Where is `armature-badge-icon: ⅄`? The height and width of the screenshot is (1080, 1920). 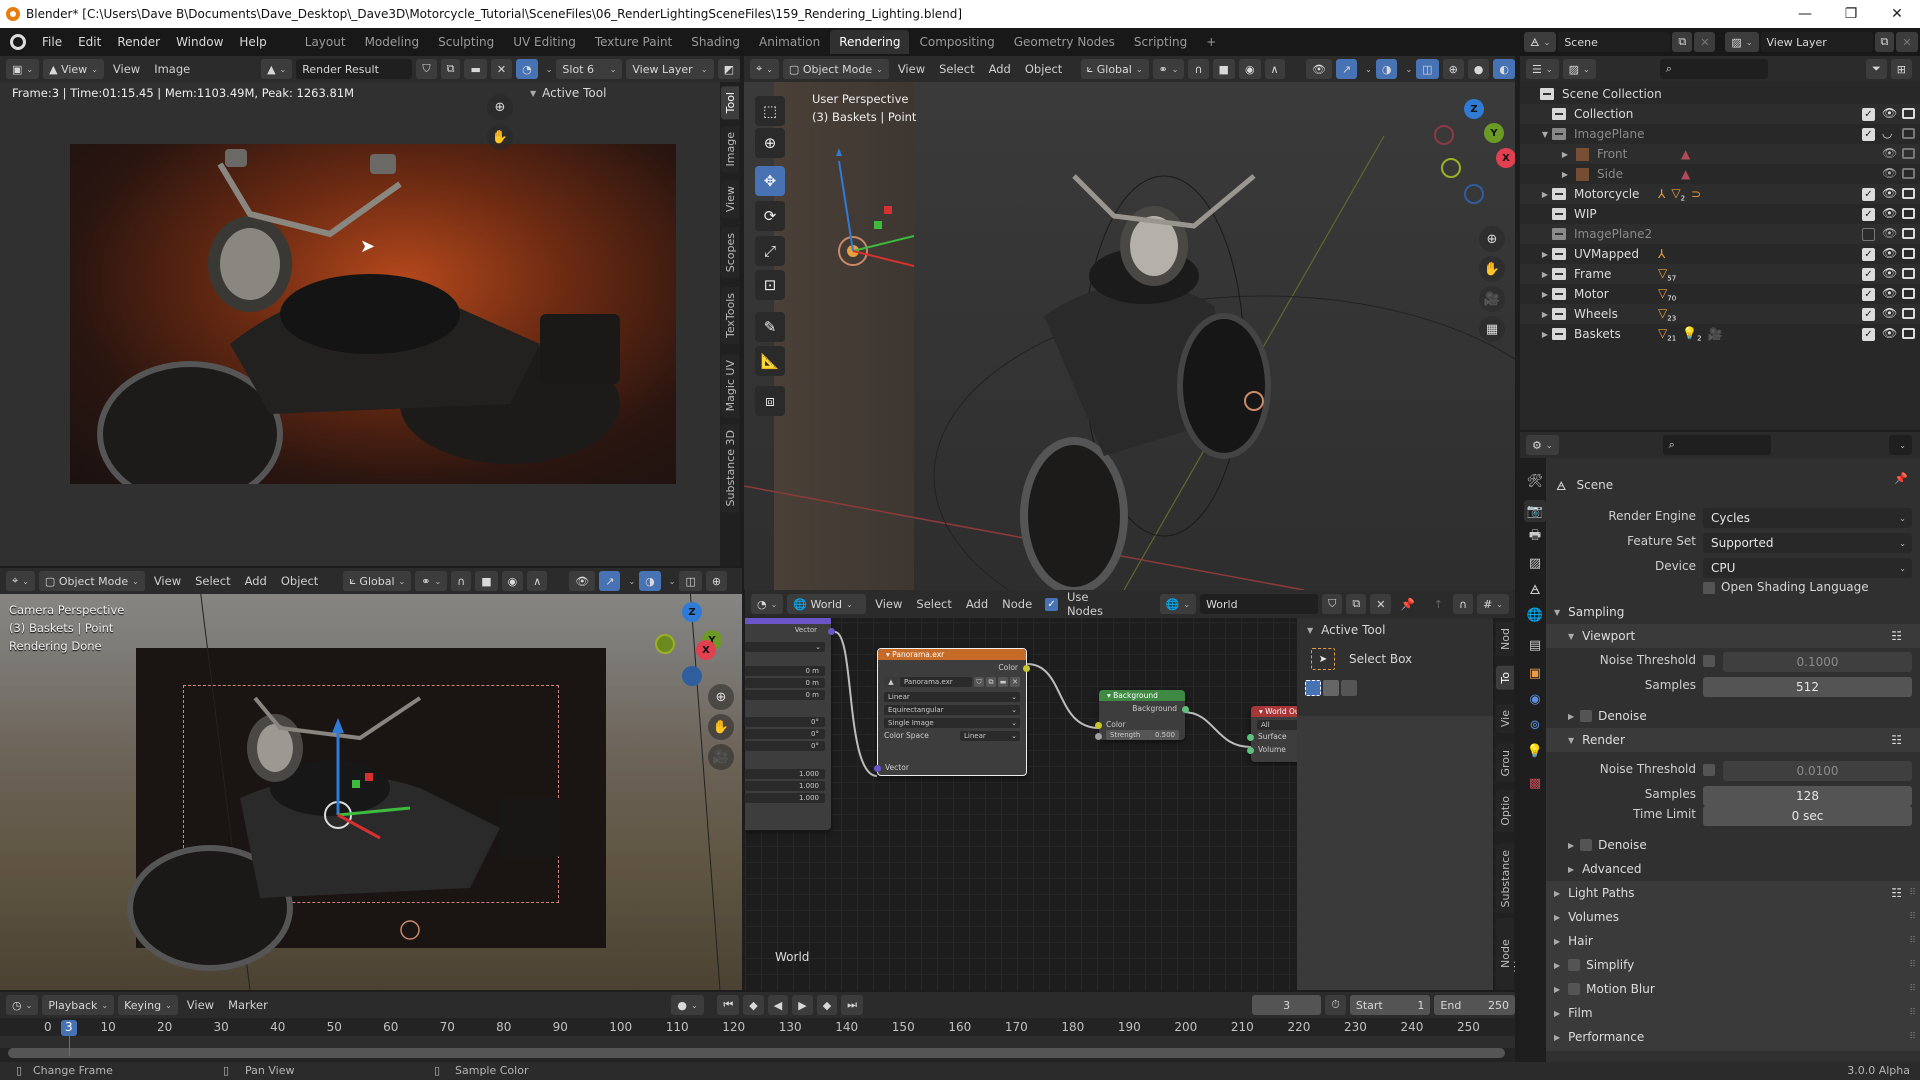 armature-badge-icon: ⅄ is located at coordinates (1661, 194).